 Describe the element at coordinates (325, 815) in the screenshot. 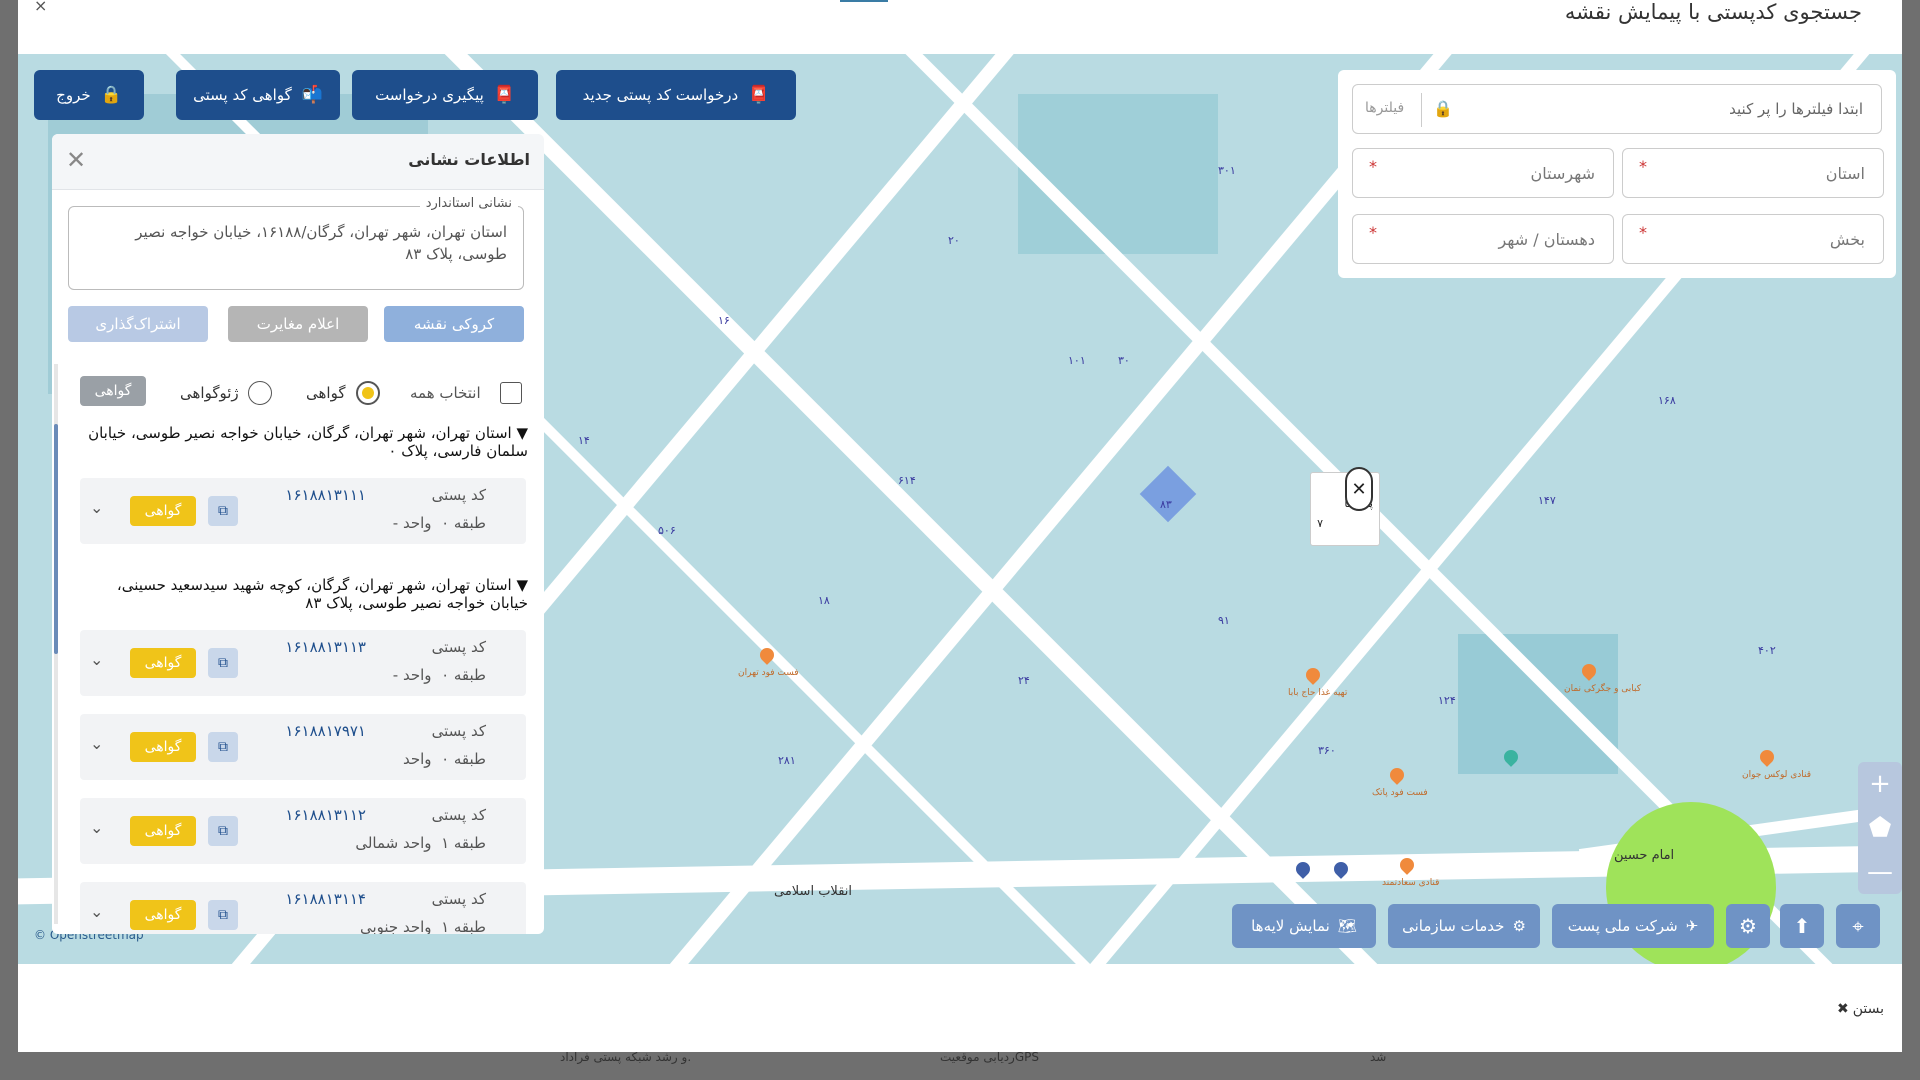

I see `postal-code-value: ۱۶۱۸۸۱۳۱۱۲` at that location.